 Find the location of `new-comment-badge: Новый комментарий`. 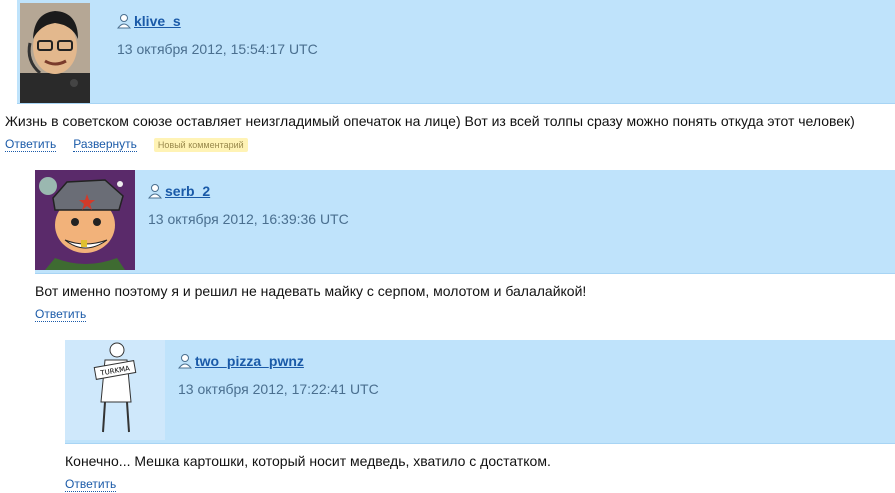

new-comment-badge: Новый комментарий is located at coordinates (200, 144).